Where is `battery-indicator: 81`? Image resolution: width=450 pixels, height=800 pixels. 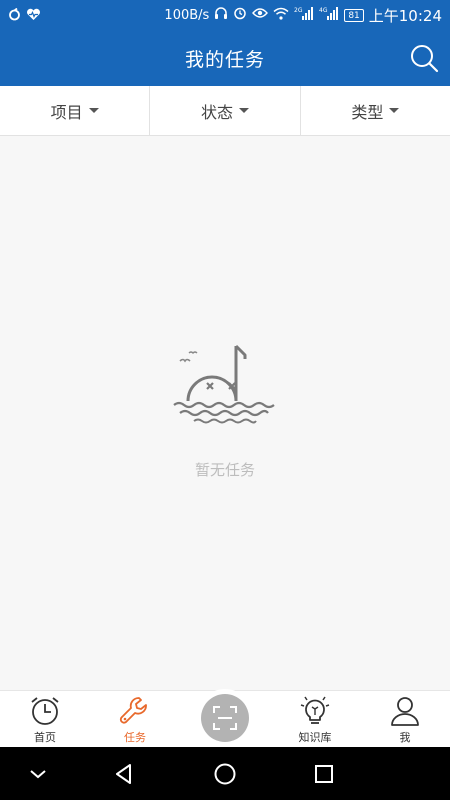
battery-indicator: 81 is located at coordinates (354, 15).